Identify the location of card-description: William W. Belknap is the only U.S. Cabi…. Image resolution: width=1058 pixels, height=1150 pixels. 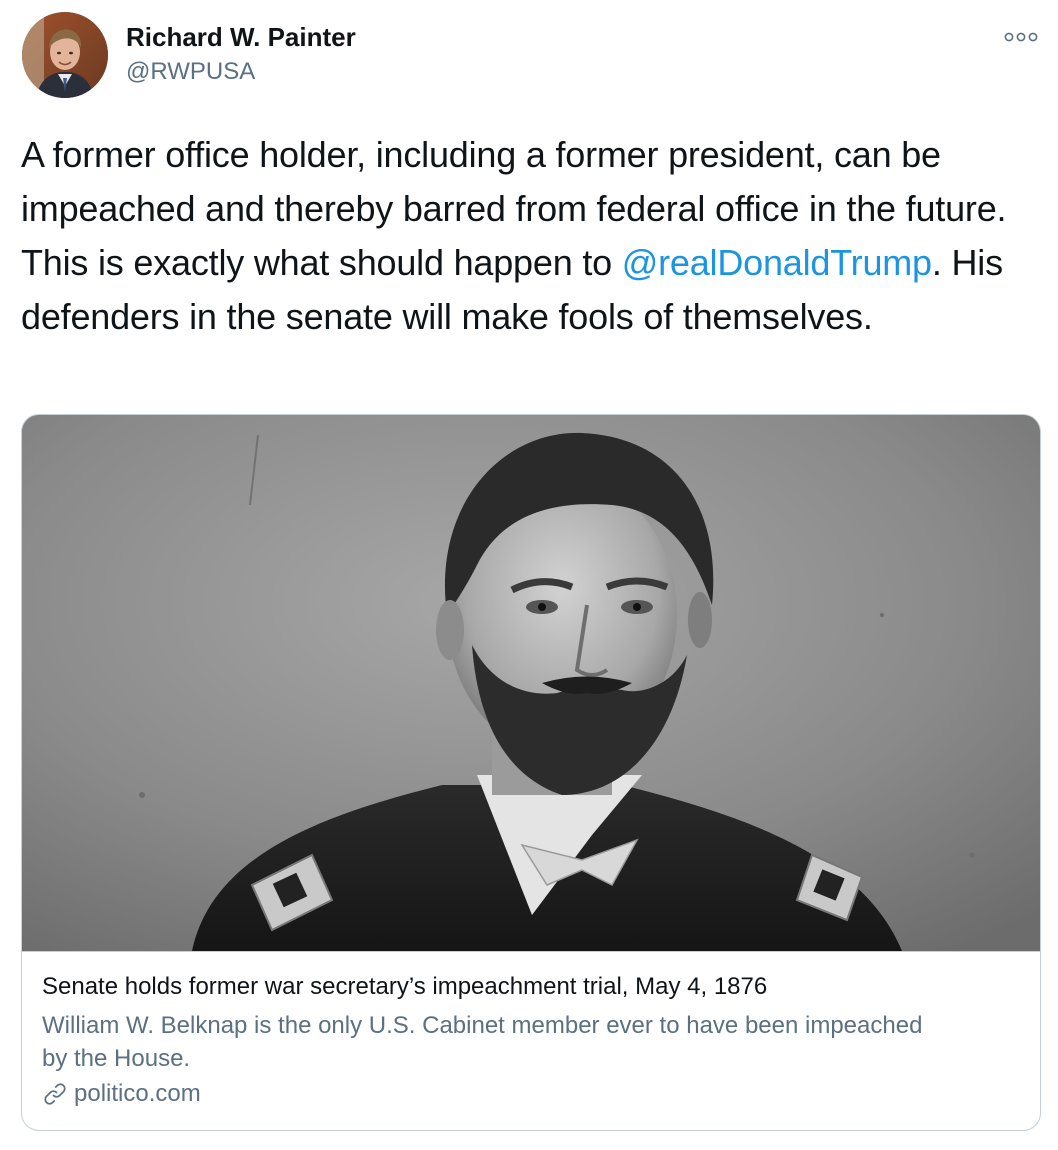
(482, 1042).